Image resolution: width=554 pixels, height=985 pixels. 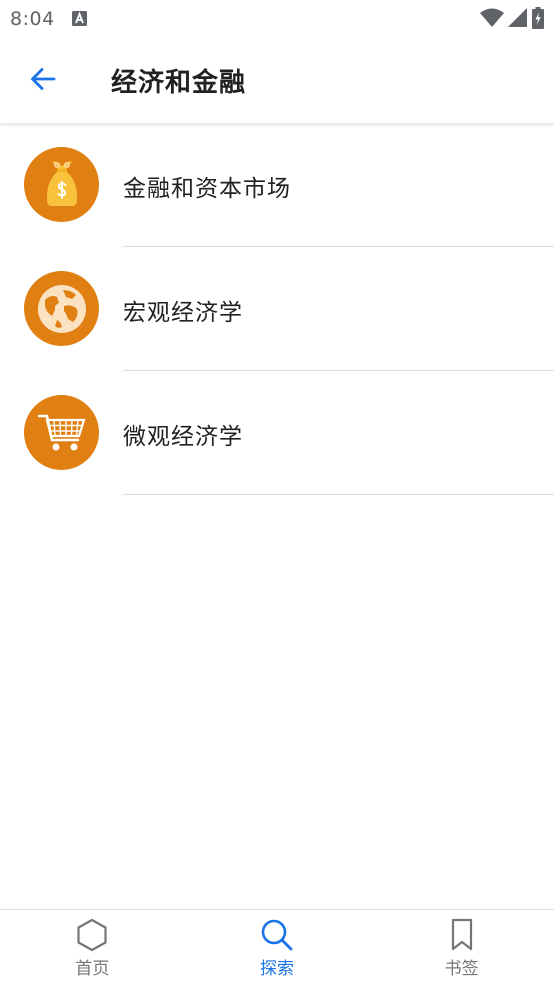 What do you see at coordinates (92, 935) in the screenshot?
I see `hexagon-home-icon` at bounding box center [92, 935].